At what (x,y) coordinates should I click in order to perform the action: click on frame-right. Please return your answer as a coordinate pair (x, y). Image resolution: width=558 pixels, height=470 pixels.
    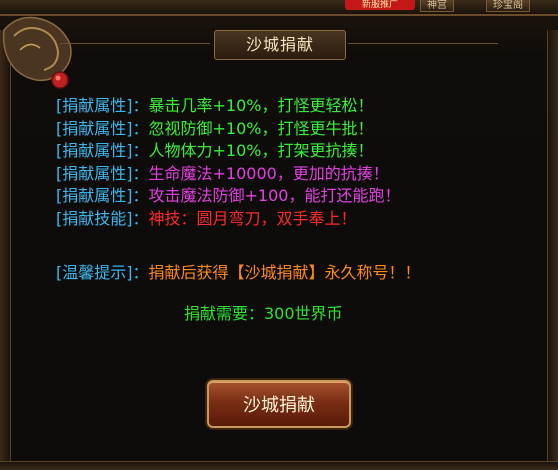
    Looking at the image, I should click on (552, 250).